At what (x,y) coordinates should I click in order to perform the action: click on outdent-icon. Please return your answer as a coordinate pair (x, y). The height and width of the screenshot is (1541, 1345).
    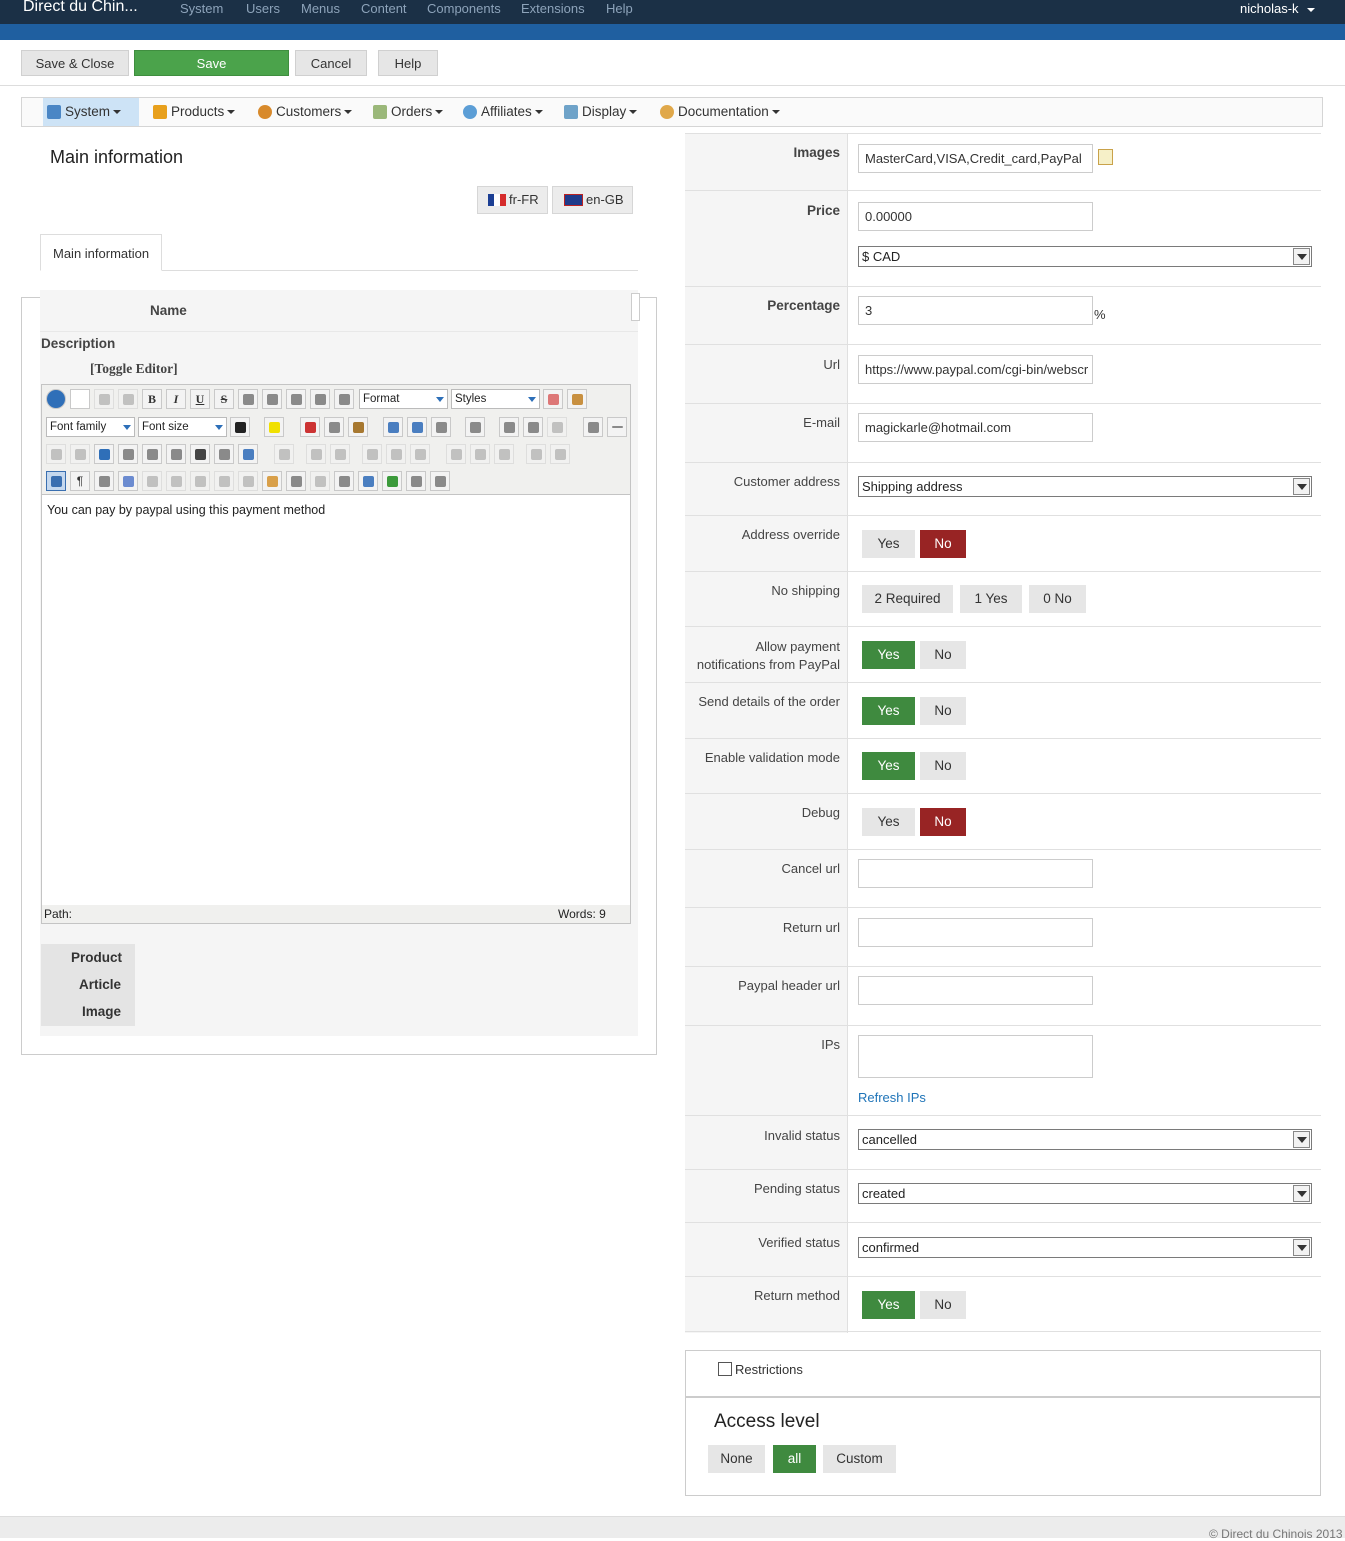
    Looking at the image, I should click on (393, 427).